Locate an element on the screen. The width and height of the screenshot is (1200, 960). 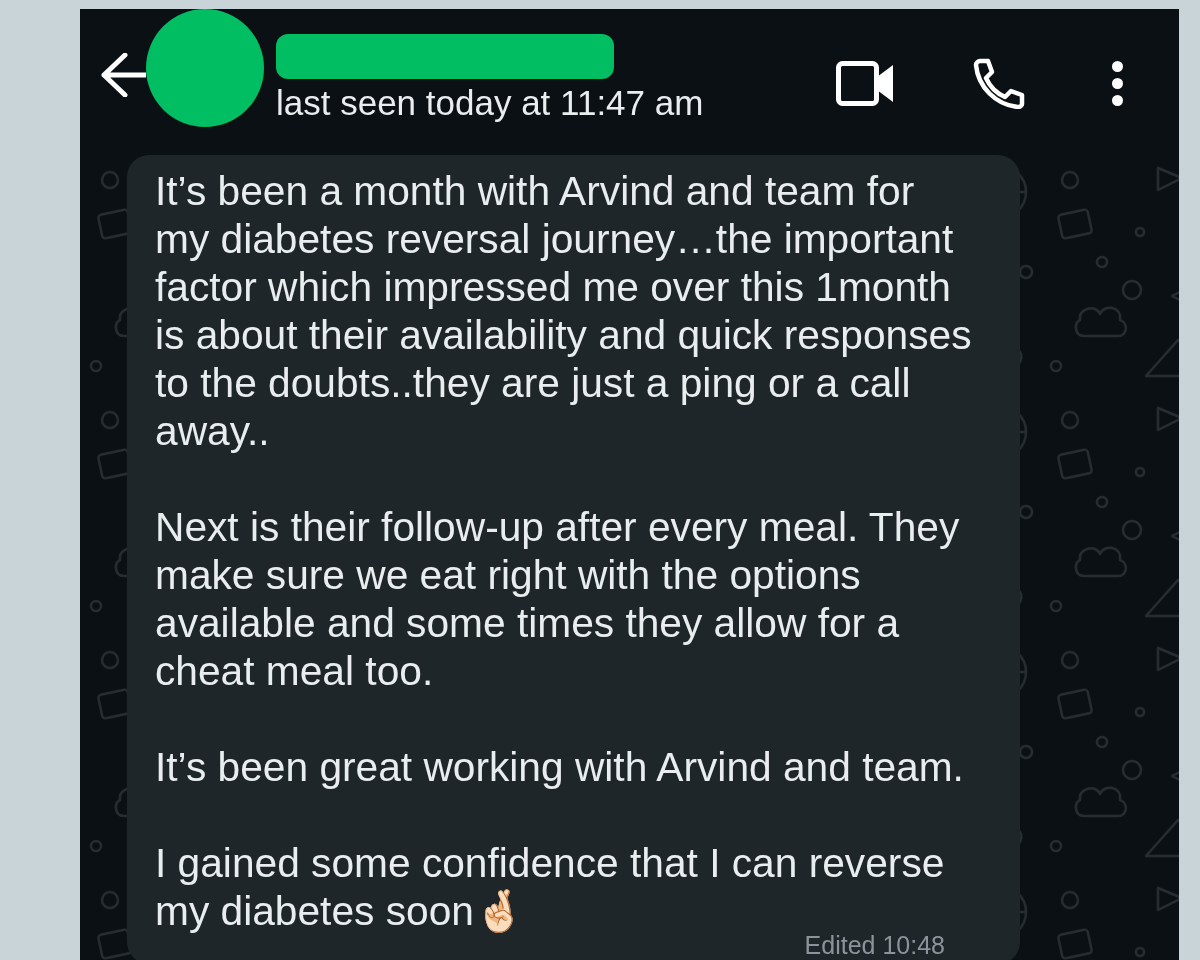
message-text: It’s been great working with Arvind and team. is located at coordinates (560, 767).